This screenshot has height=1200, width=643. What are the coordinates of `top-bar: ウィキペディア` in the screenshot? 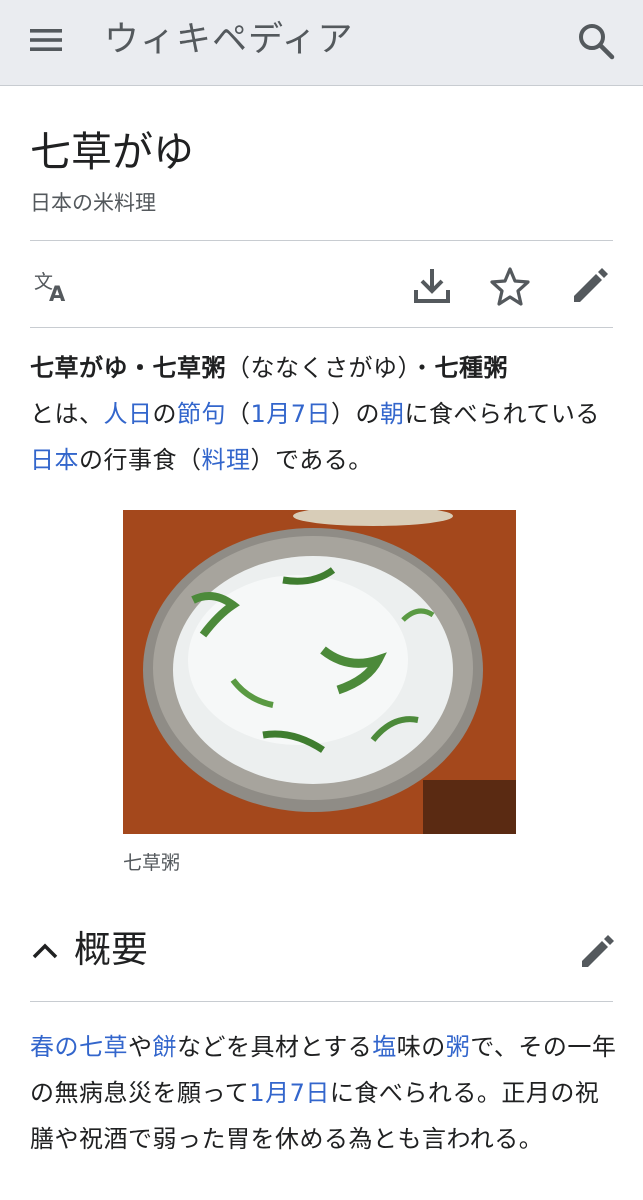 It's located at (321, 43).